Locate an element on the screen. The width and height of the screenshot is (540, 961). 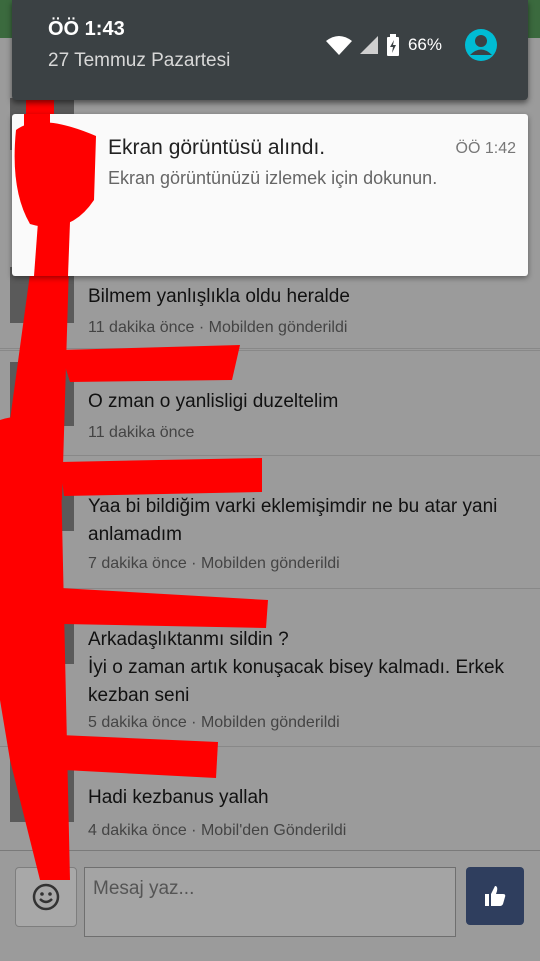
smiley-icon is located at coordinates (46, 897).